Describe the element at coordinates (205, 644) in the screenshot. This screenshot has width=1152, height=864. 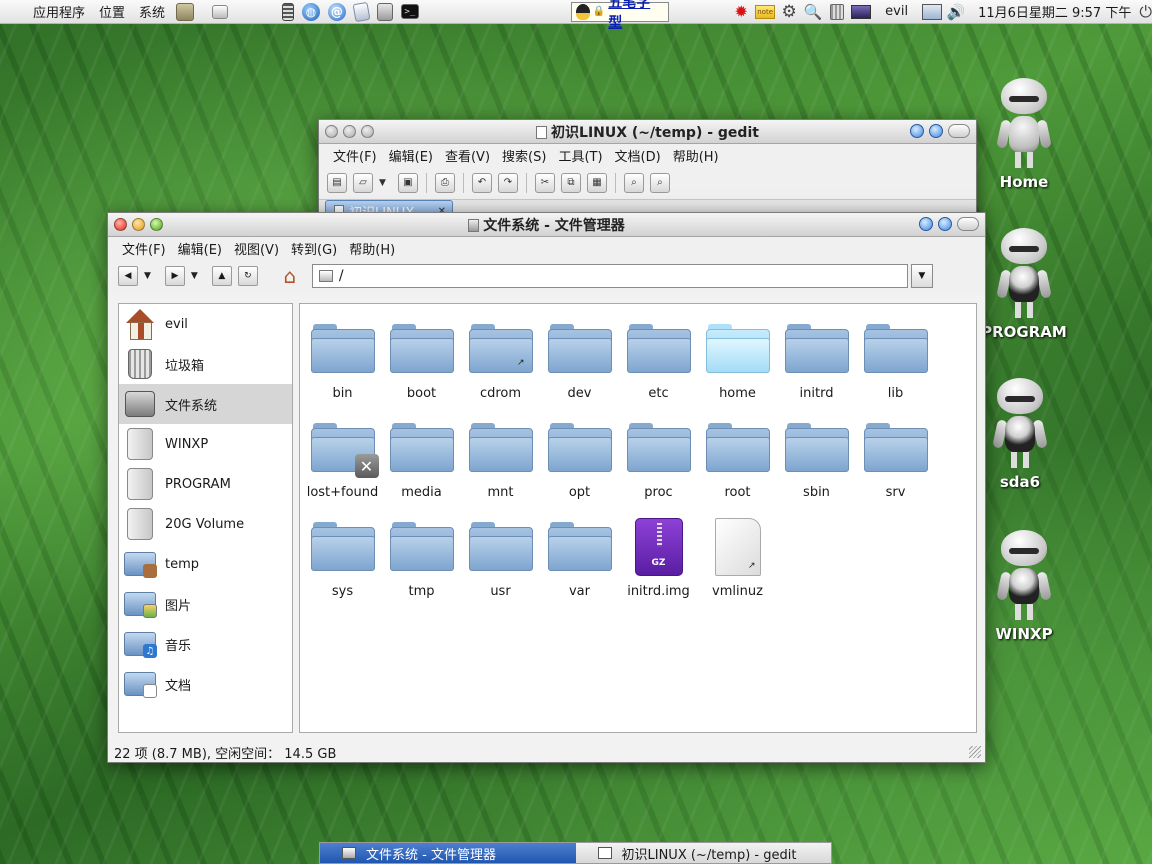
I see `sidebar-item-music: ♫ 音乐` at that location.